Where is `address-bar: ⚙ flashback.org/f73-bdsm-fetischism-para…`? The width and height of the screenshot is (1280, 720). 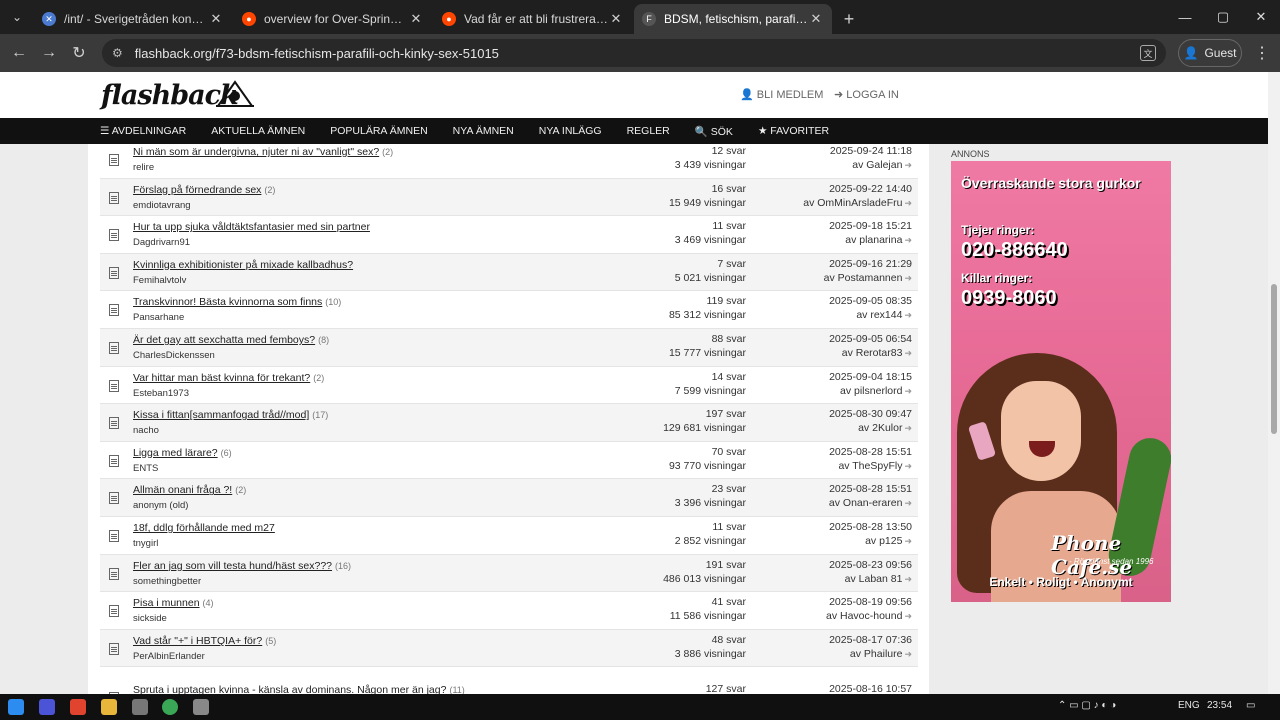 address-bar: ⚙ flashback.org/f73-bdsm-fetischism-para… is located at coordinates (634, 53).